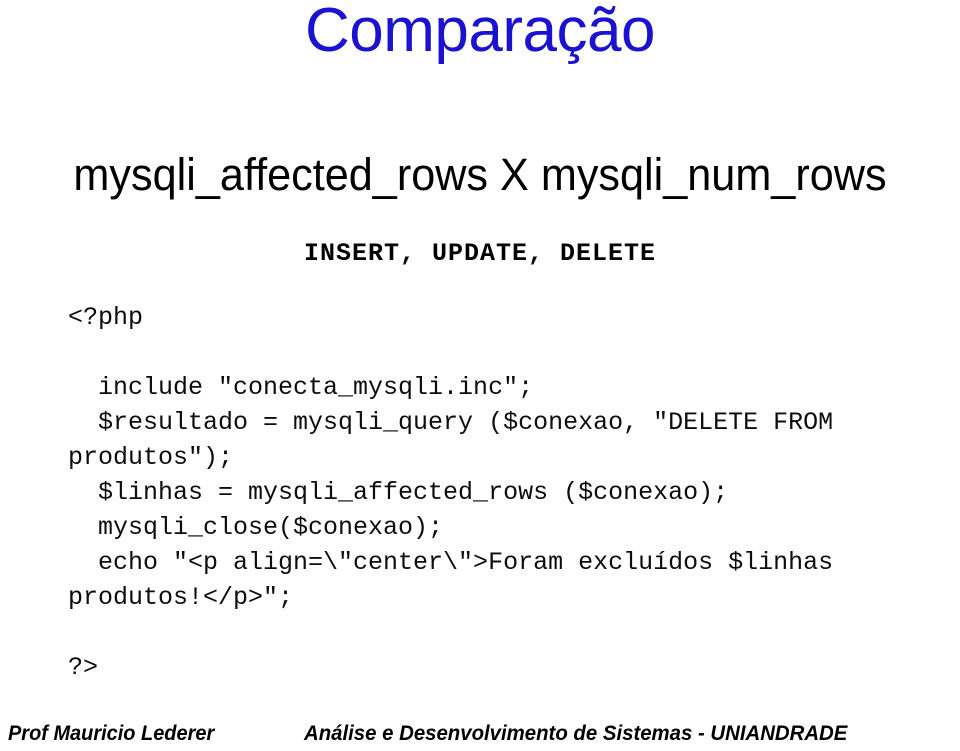  I want to click on code-line-close-connection: mysqli_close($conexao);, so click(271, 527).